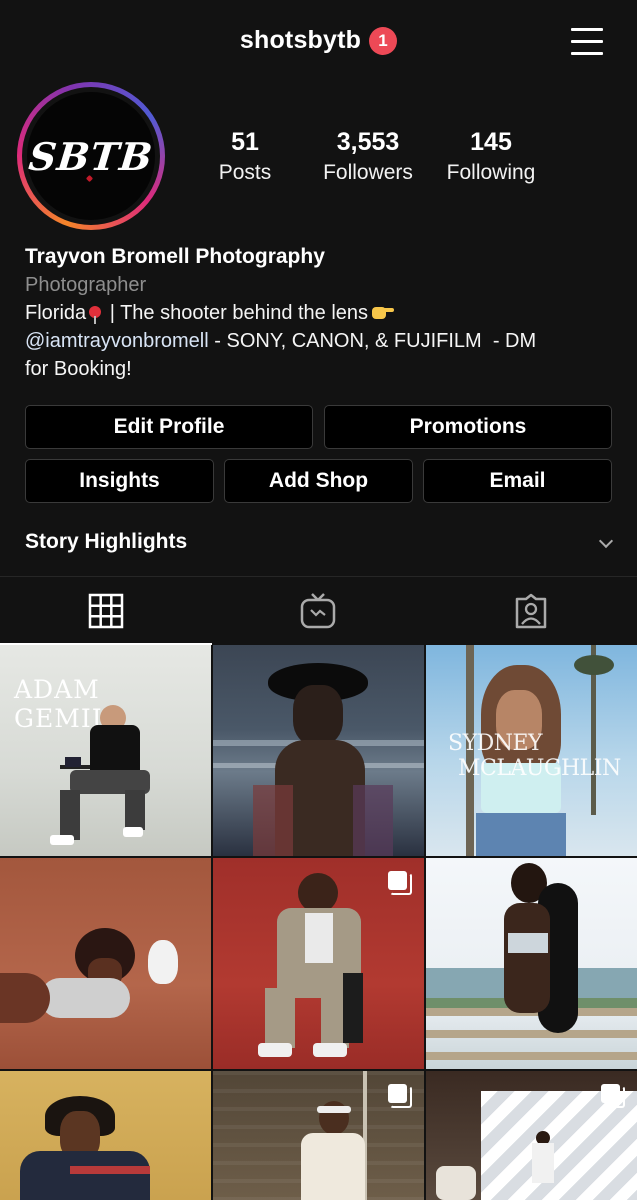 The image size is (637, 1200). I want to click on igtv-icon, so click(318, 610).